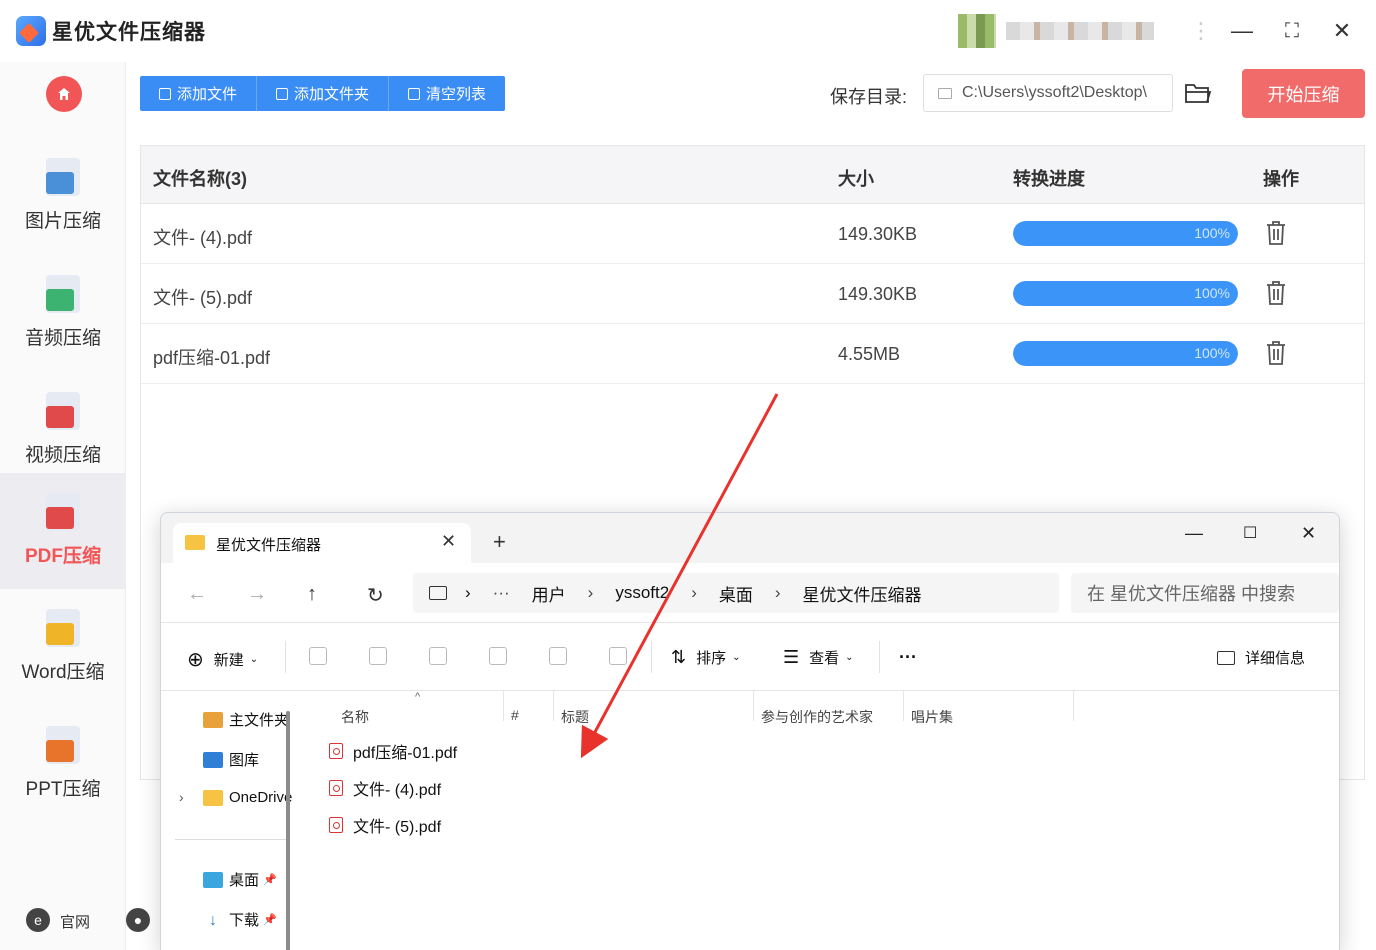  I want to click on address-bar: › ··· 用户 › yssoft2 › 桌面 › 星优文件压缩器, so click(736, 593).